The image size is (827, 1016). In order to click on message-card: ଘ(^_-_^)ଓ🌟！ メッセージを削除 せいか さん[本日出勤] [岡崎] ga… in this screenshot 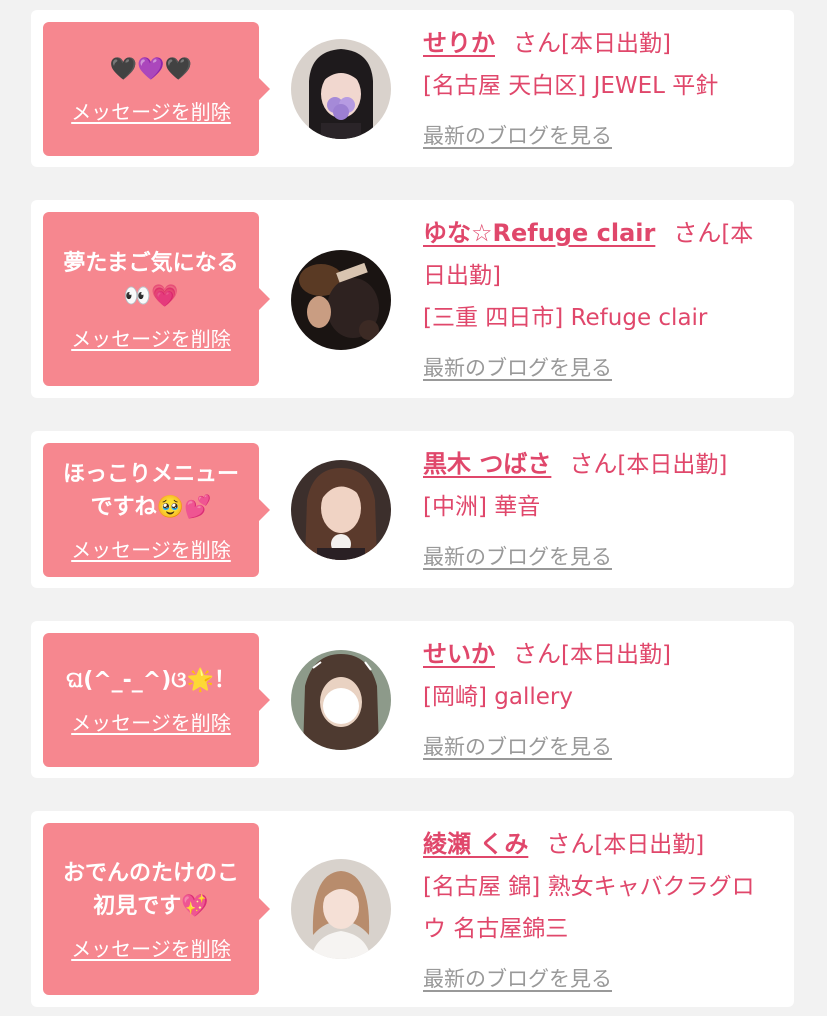, I will do `click(412, 699)`.